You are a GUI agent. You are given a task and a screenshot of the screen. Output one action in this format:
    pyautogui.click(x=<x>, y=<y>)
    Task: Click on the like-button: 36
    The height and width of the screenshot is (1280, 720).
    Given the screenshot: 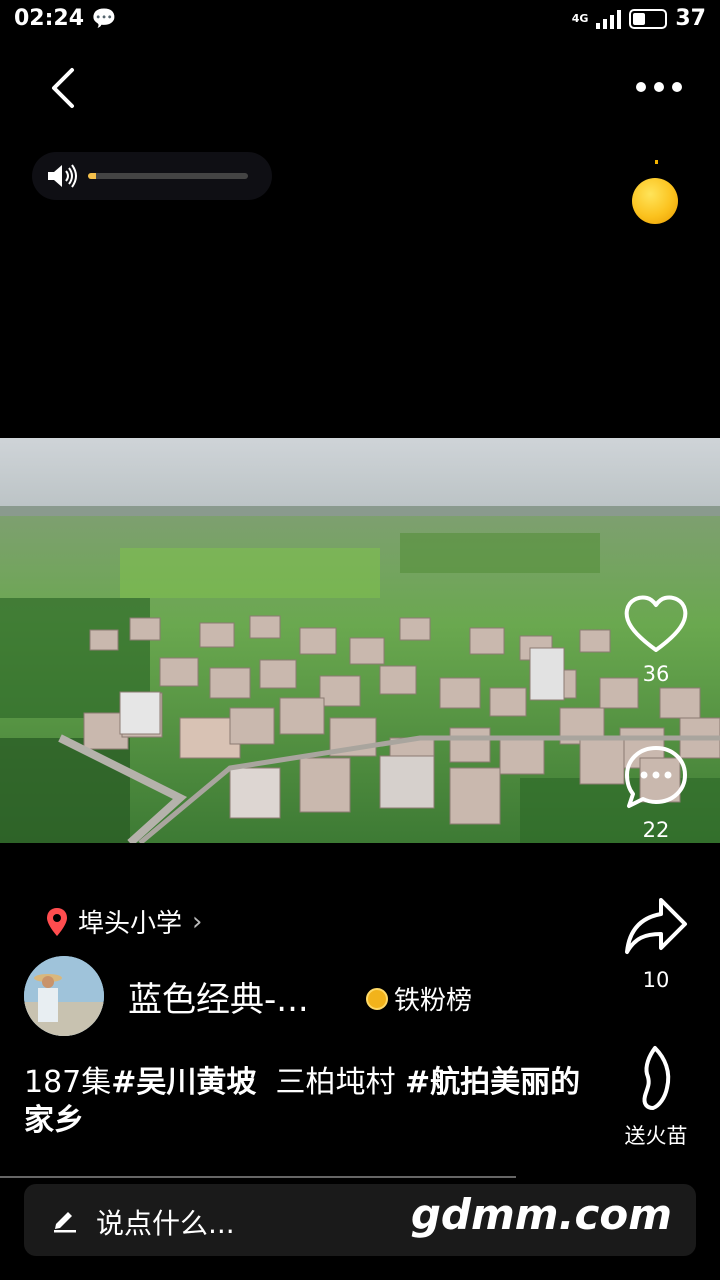 What is the action you would take?
    pyautogui.click(x=656, y=639)
    